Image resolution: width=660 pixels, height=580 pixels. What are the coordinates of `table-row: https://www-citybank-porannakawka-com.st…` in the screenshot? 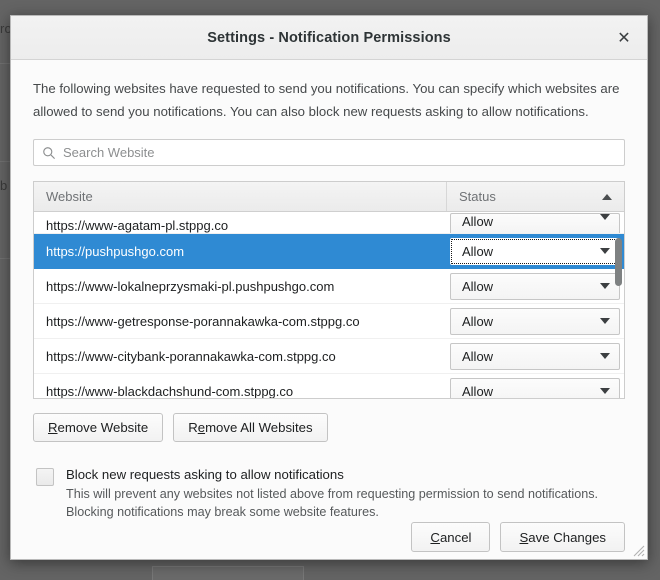 It's located at (329, 357).